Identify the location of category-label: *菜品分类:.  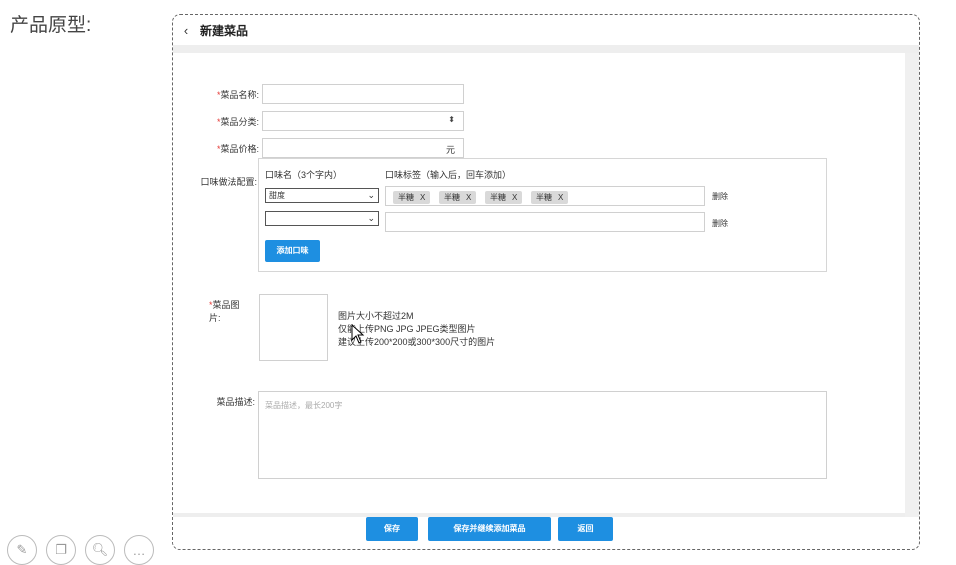
(237, 122).